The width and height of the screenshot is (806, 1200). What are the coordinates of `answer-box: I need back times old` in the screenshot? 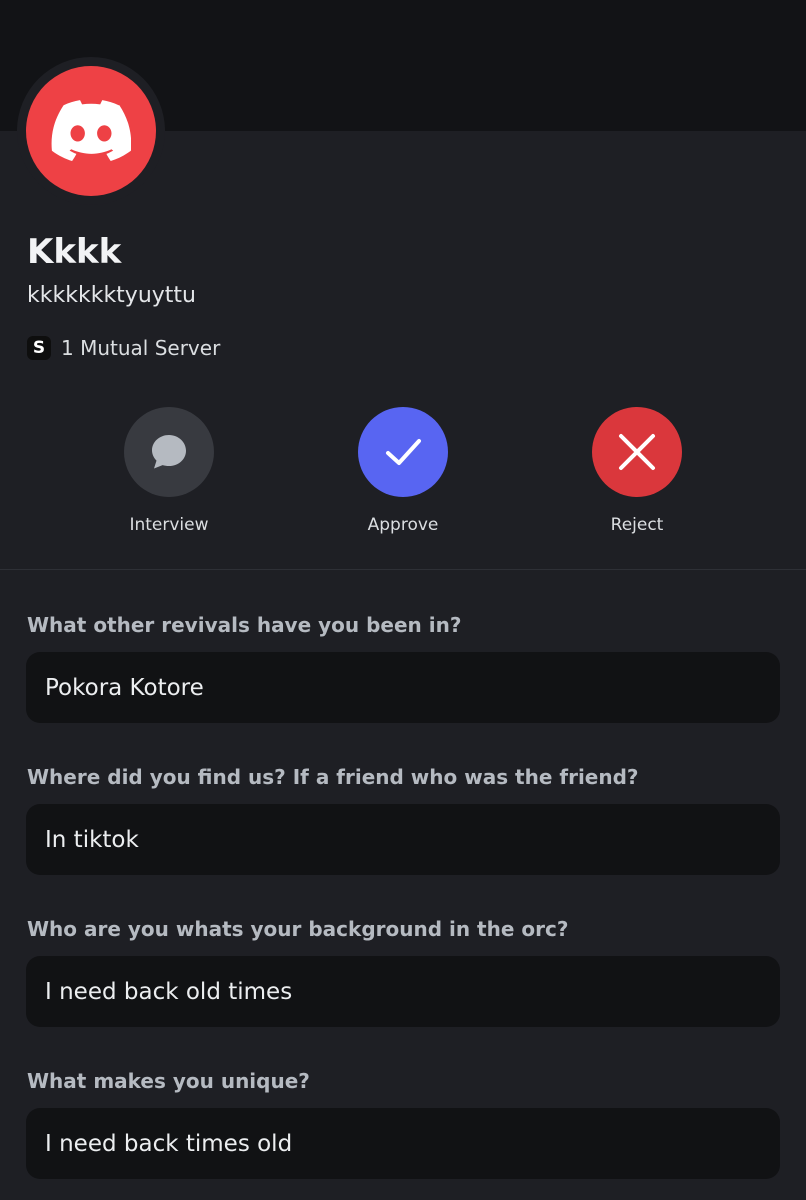 It's located at (403, 1143).